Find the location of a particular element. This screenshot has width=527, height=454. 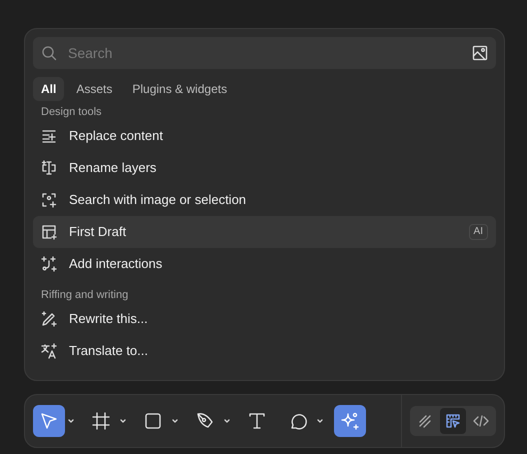

text-icon is located at coordinates (257, 421).